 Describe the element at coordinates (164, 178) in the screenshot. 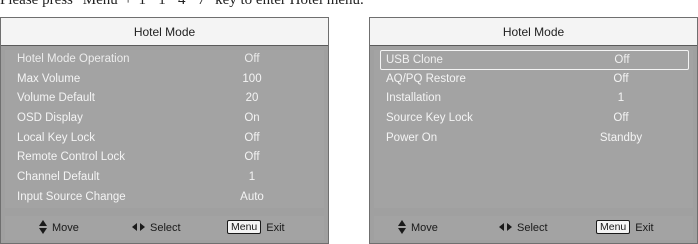

I see `menu-item-channel-default: Channel Default 1` at that location.